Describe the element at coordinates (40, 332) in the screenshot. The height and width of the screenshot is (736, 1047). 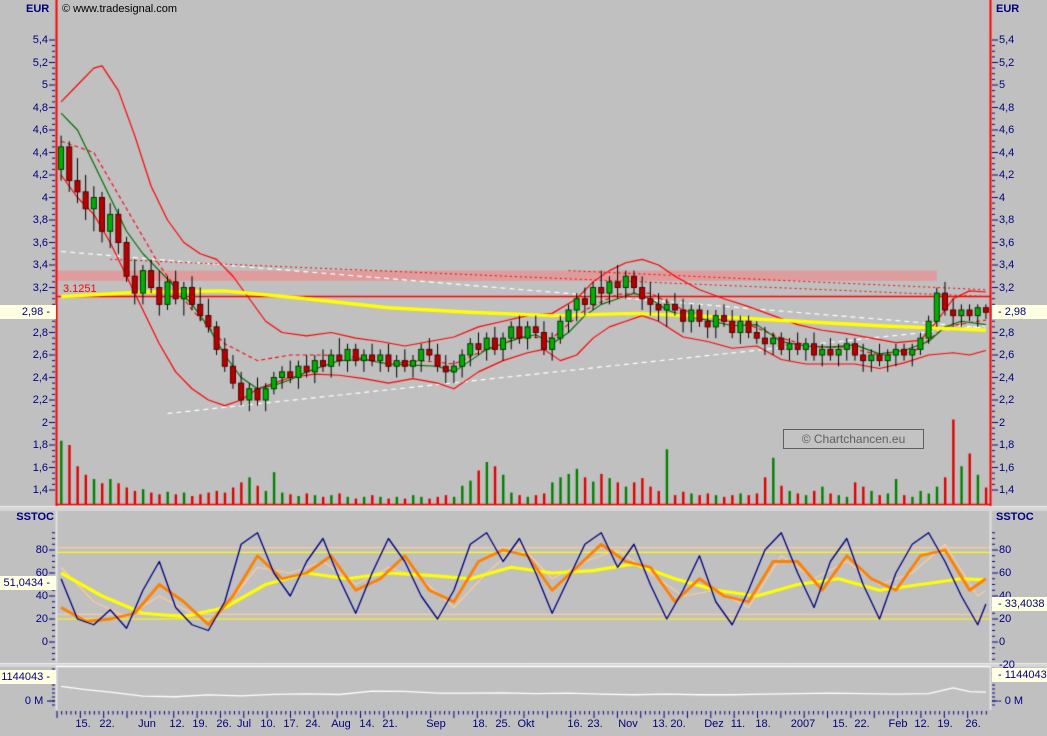
I see `price-tick-label-left: 2,8` at that location.